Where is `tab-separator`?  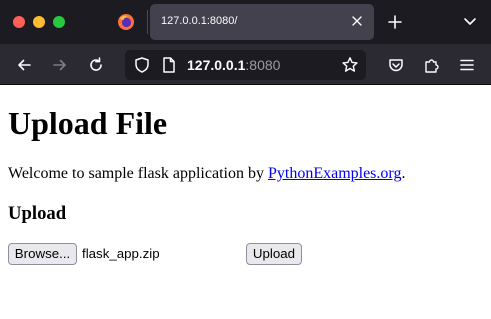 tab-separator is located at coordinates (147, 22).